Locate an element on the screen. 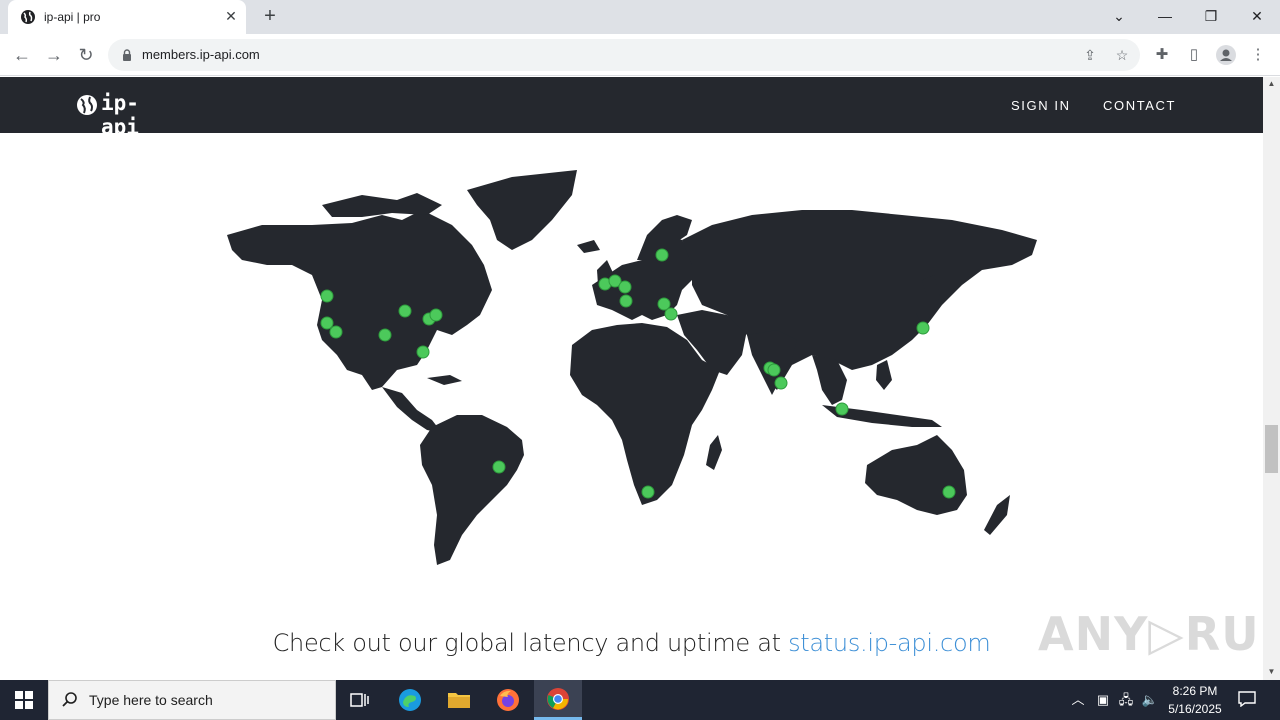 This screenshot has height=720, width=1280. marker-johannesburg is located at coordinates (648, 492).